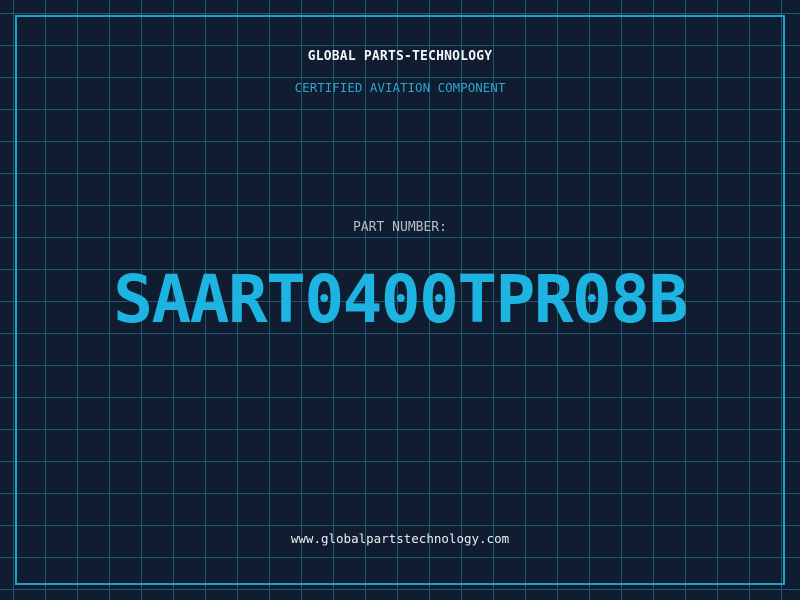 The width and height of the screenshot is (800, 600). I want to click on website-url: www.globalpartstechnology.com, so click(400, 538).